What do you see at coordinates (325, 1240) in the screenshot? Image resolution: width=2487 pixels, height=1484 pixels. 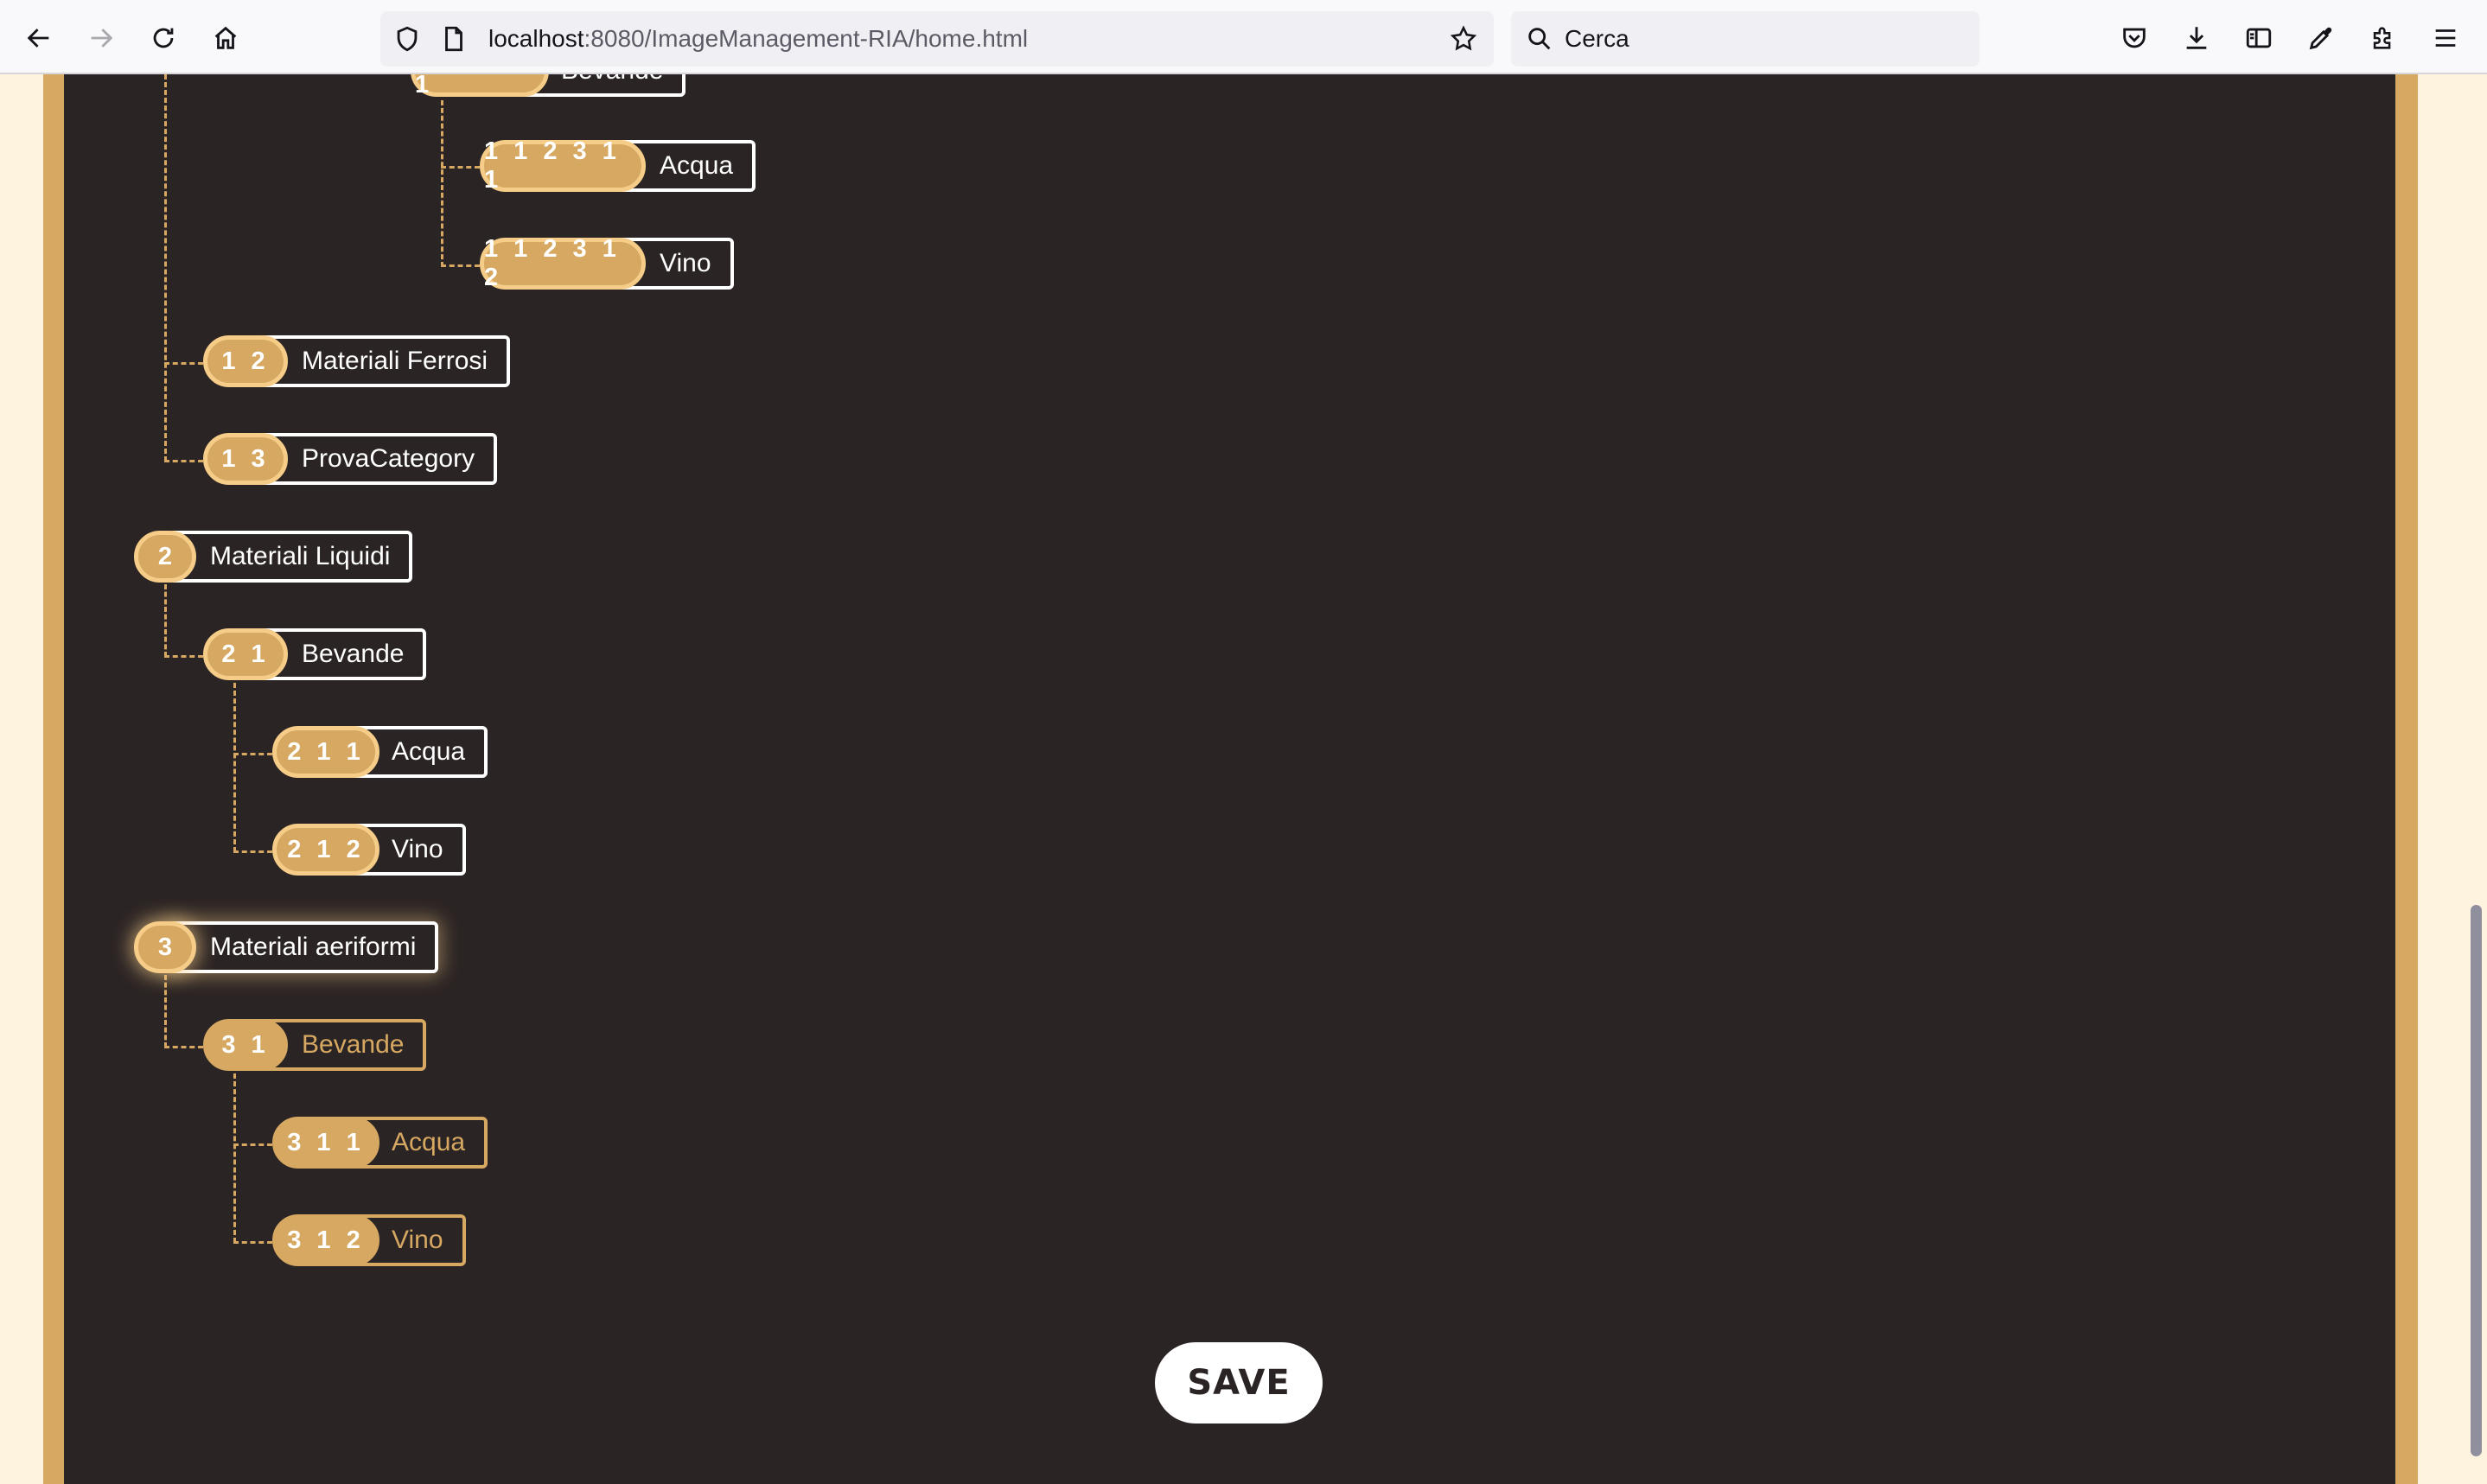 I see `node-code: 3 1 2` at bounding box center [325, 1240].